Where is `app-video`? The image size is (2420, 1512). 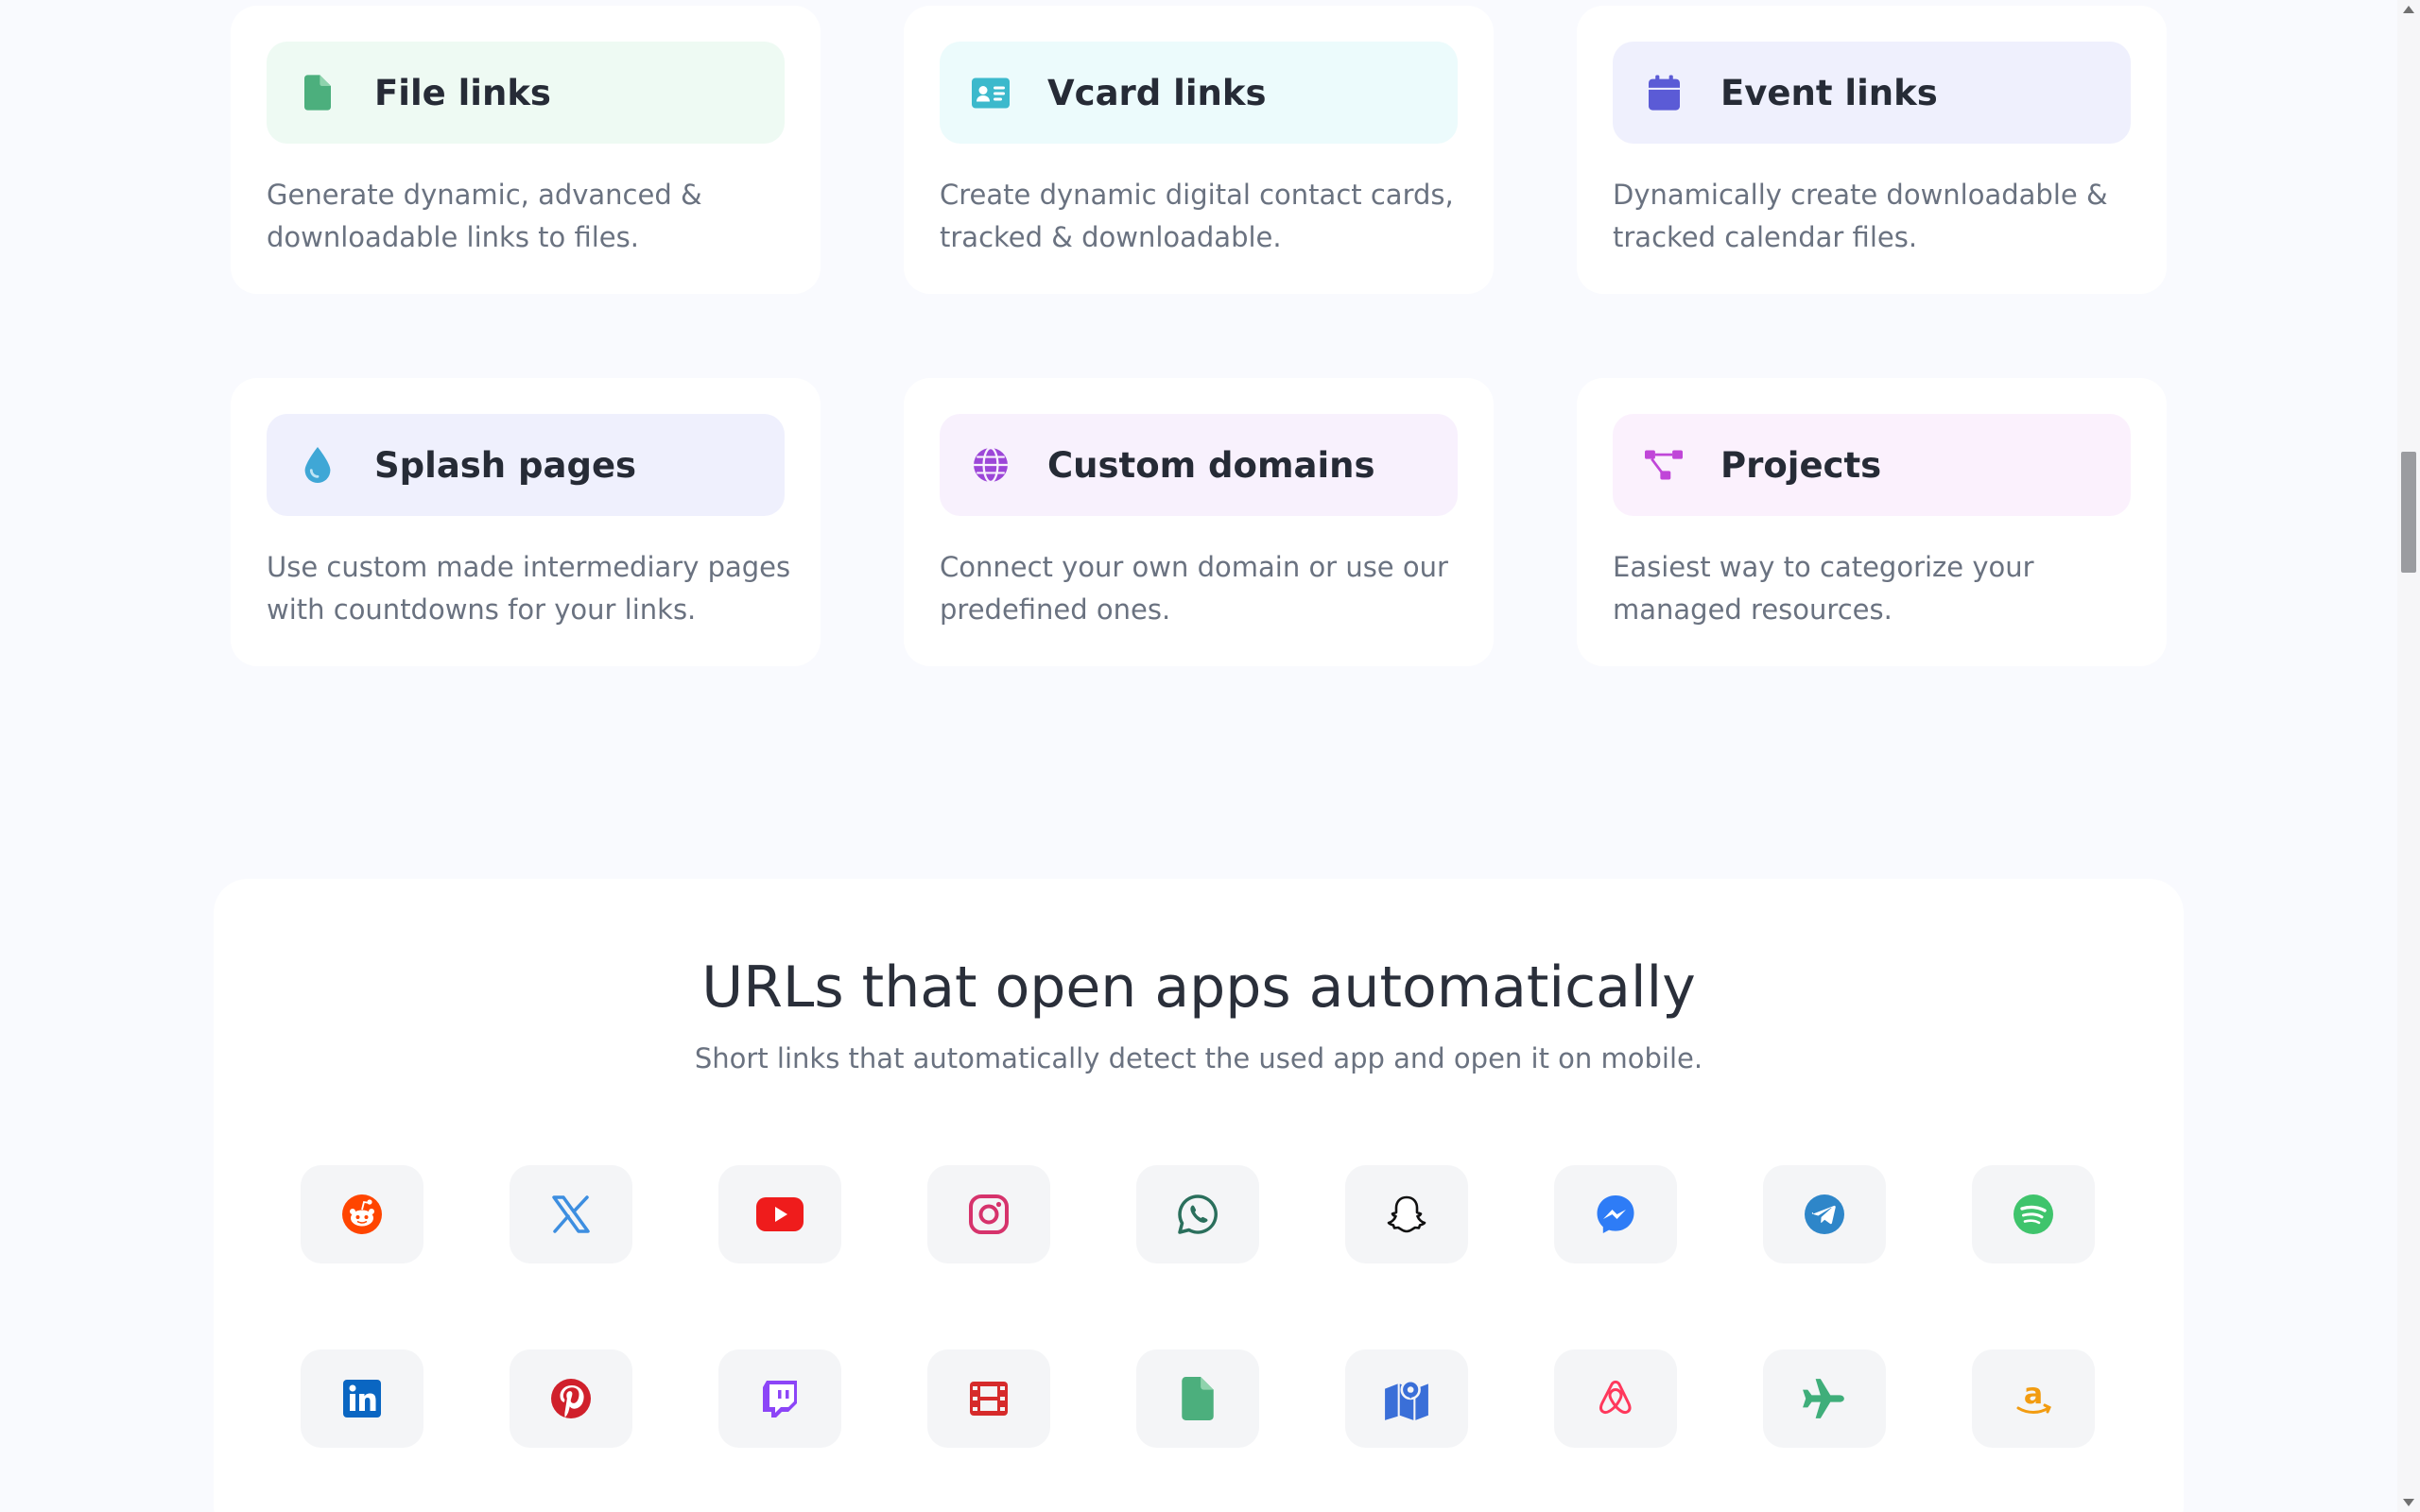 app-video is located at coordinates (989, 1398).